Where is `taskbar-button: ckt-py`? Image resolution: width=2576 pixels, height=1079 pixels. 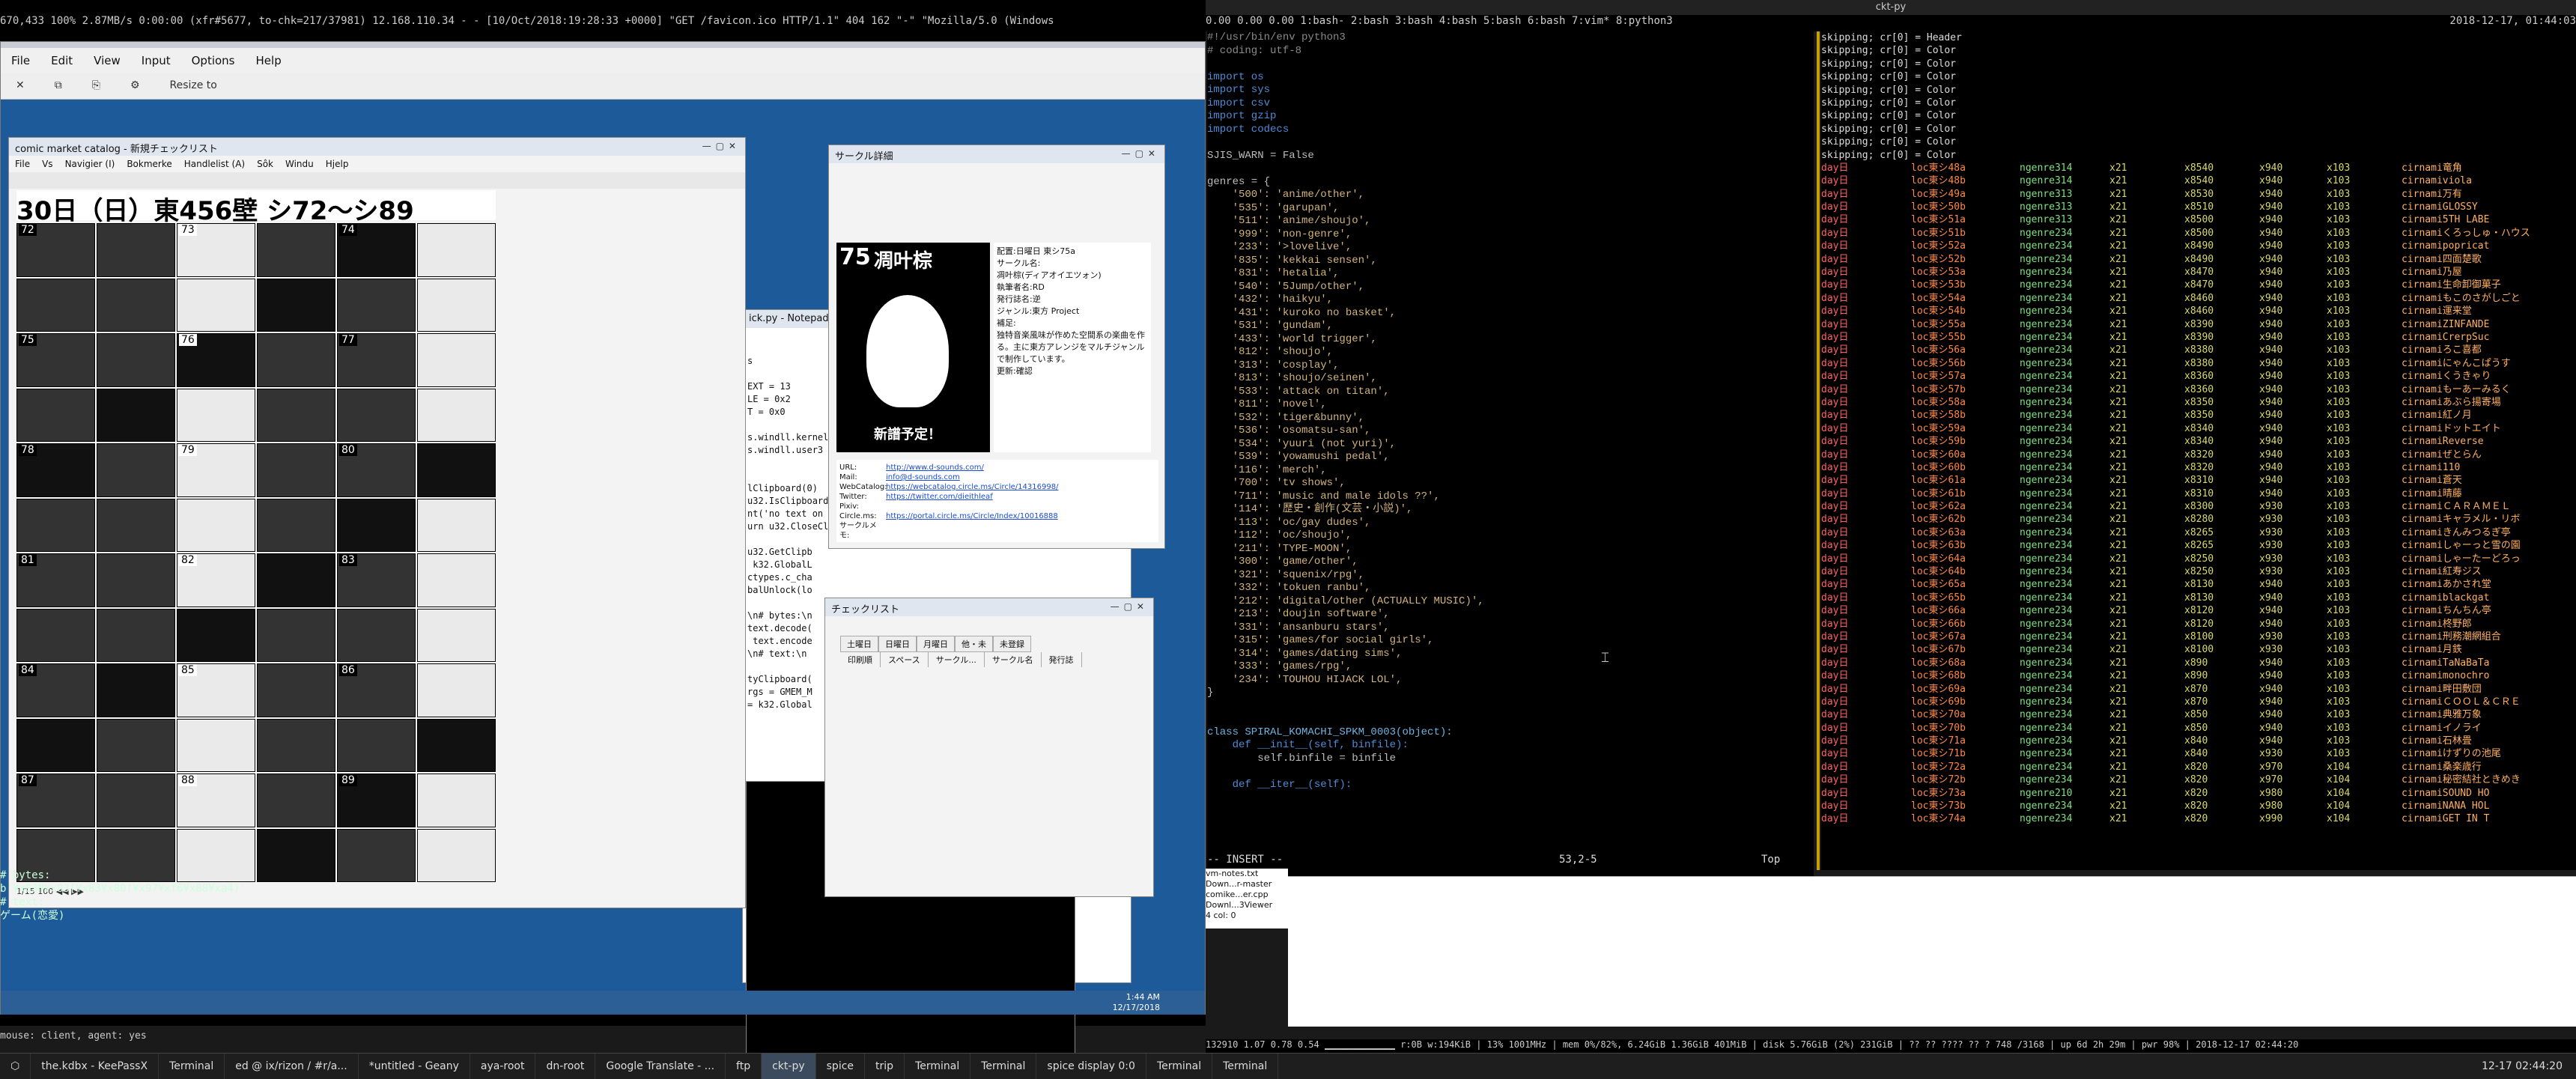
taskbar-button: ckt-py is located at coordinates (789, 1066).